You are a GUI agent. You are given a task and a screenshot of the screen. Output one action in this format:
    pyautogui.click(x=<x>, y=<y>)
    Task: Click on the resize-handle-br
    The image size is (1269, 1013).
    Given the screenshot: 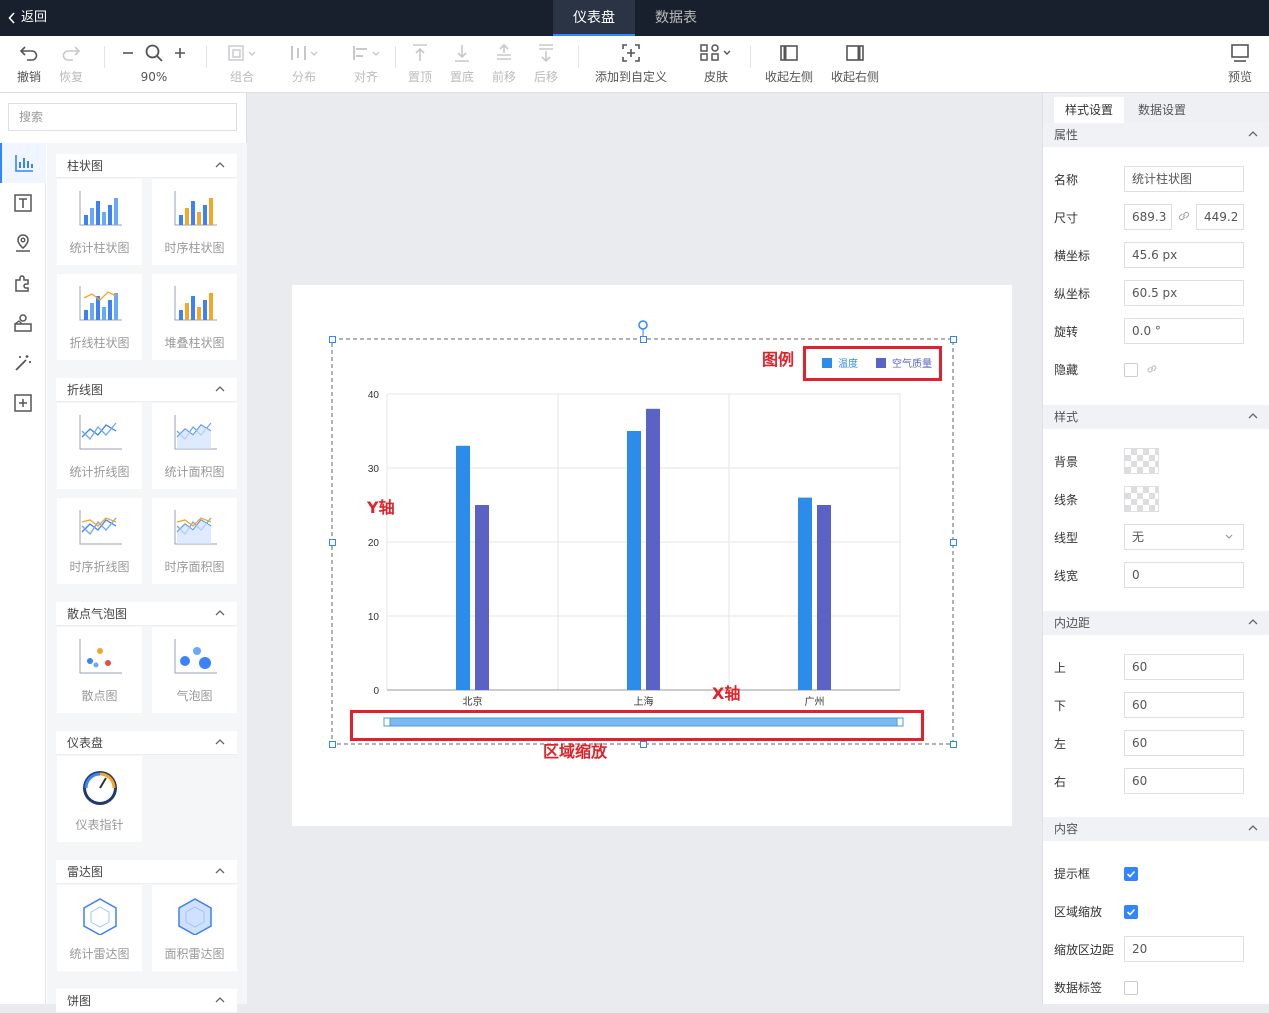 What is the action you would take?
    pyautogui.click(x=953, y=744)
    